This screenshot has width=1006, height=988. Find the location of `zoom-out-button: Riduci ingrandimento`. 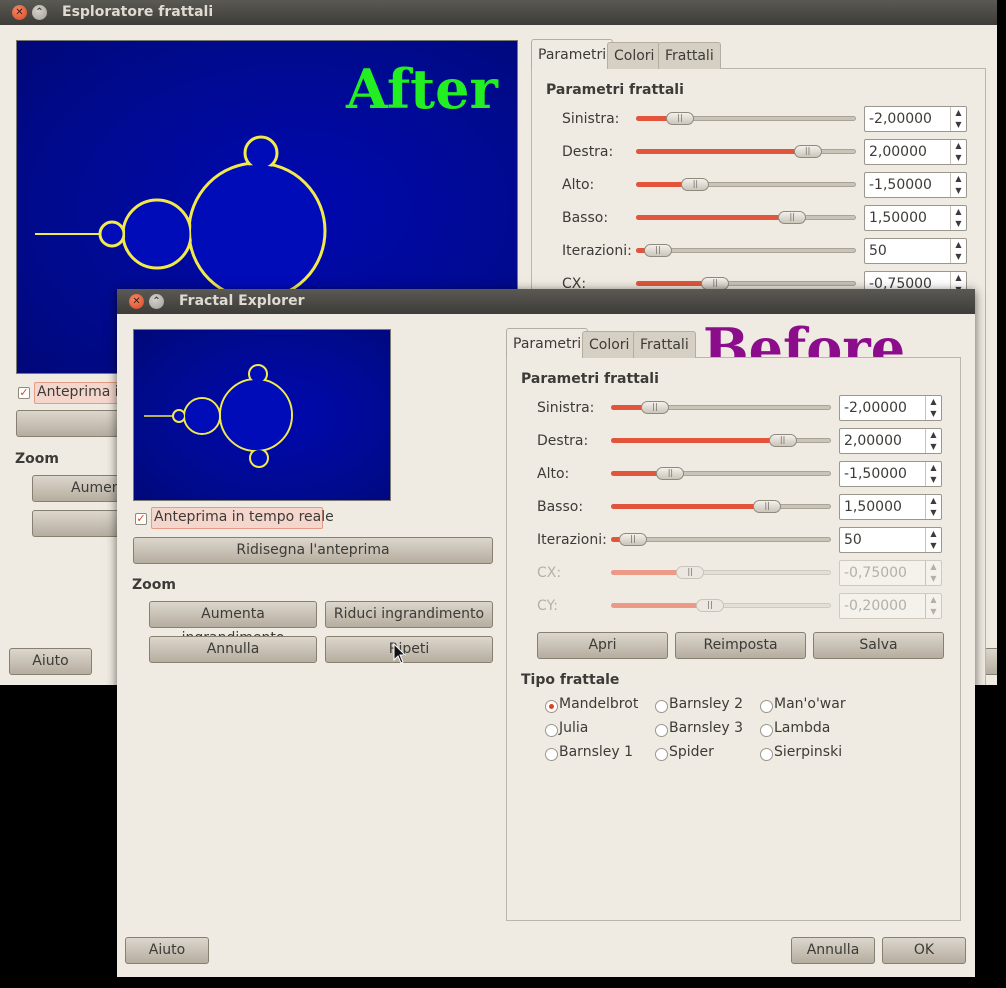

zoom-out-button: Riduci ingrandimento is located at coordinates (409, 614).